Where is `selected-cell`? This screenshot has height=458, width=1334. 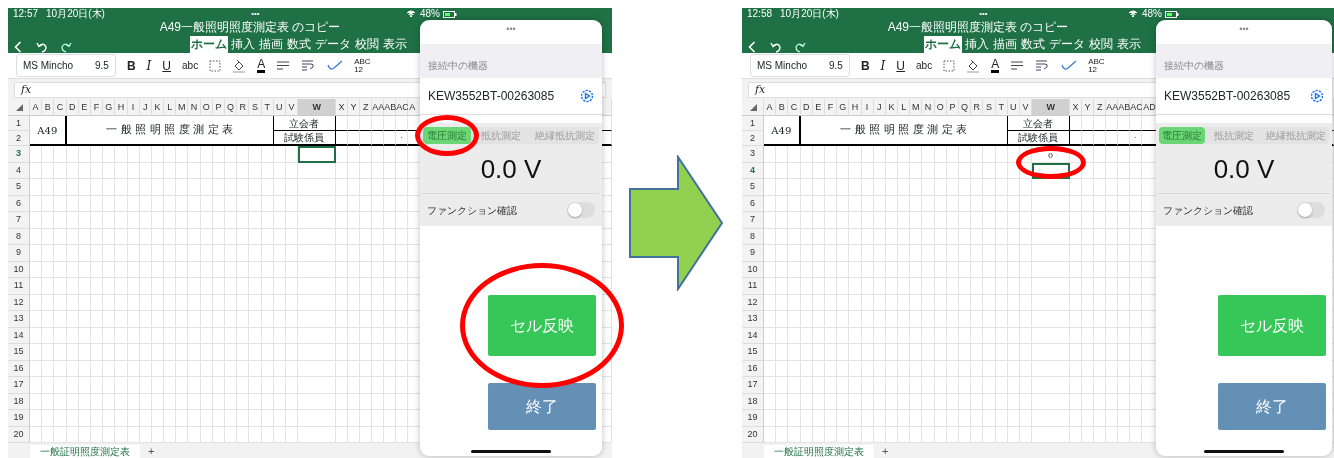
selected-cell is located at coordinates (317, 154).